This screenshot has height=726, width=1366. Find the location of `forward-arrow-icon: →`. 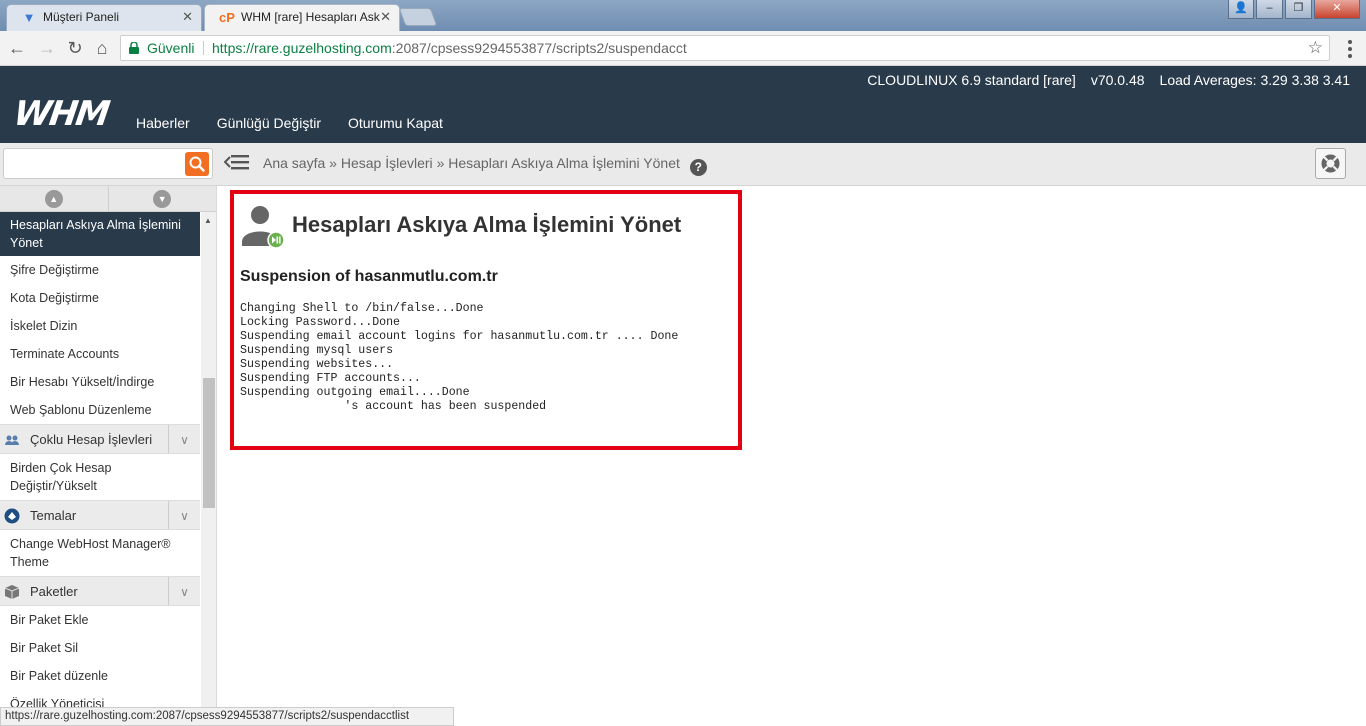

forward-arrow-icon: → is located at coordinates (47, 48).